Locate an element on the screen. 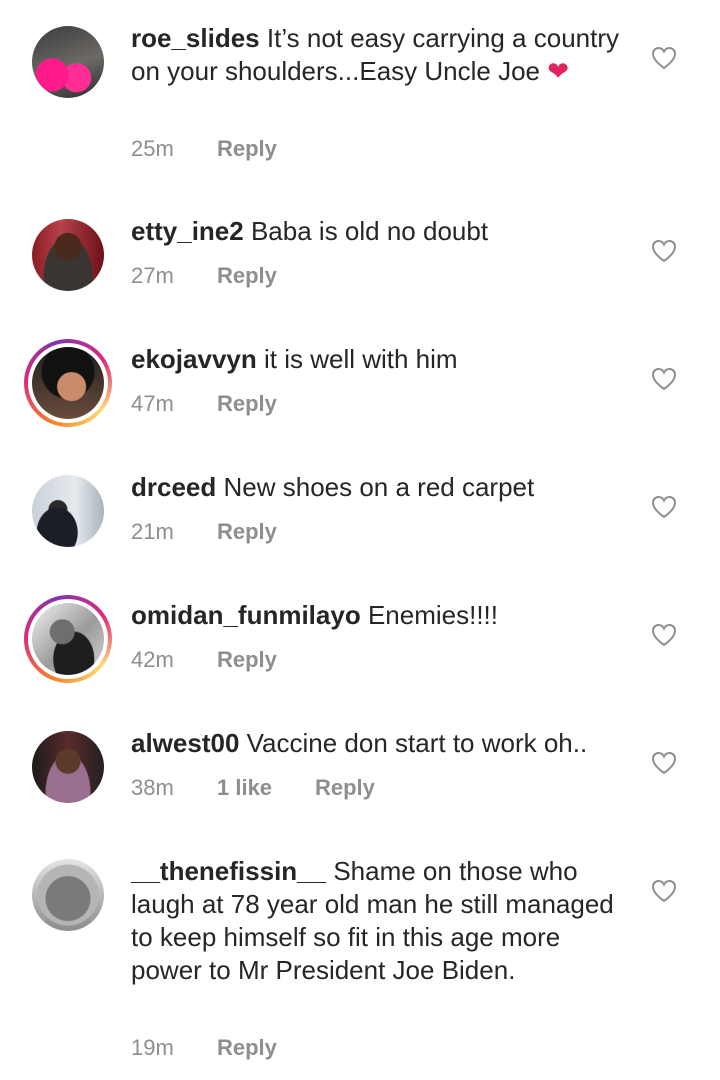 This screenshot has height=1080, width=720. comment-meta: 19m Reply is located at coordinates (204, 1048).